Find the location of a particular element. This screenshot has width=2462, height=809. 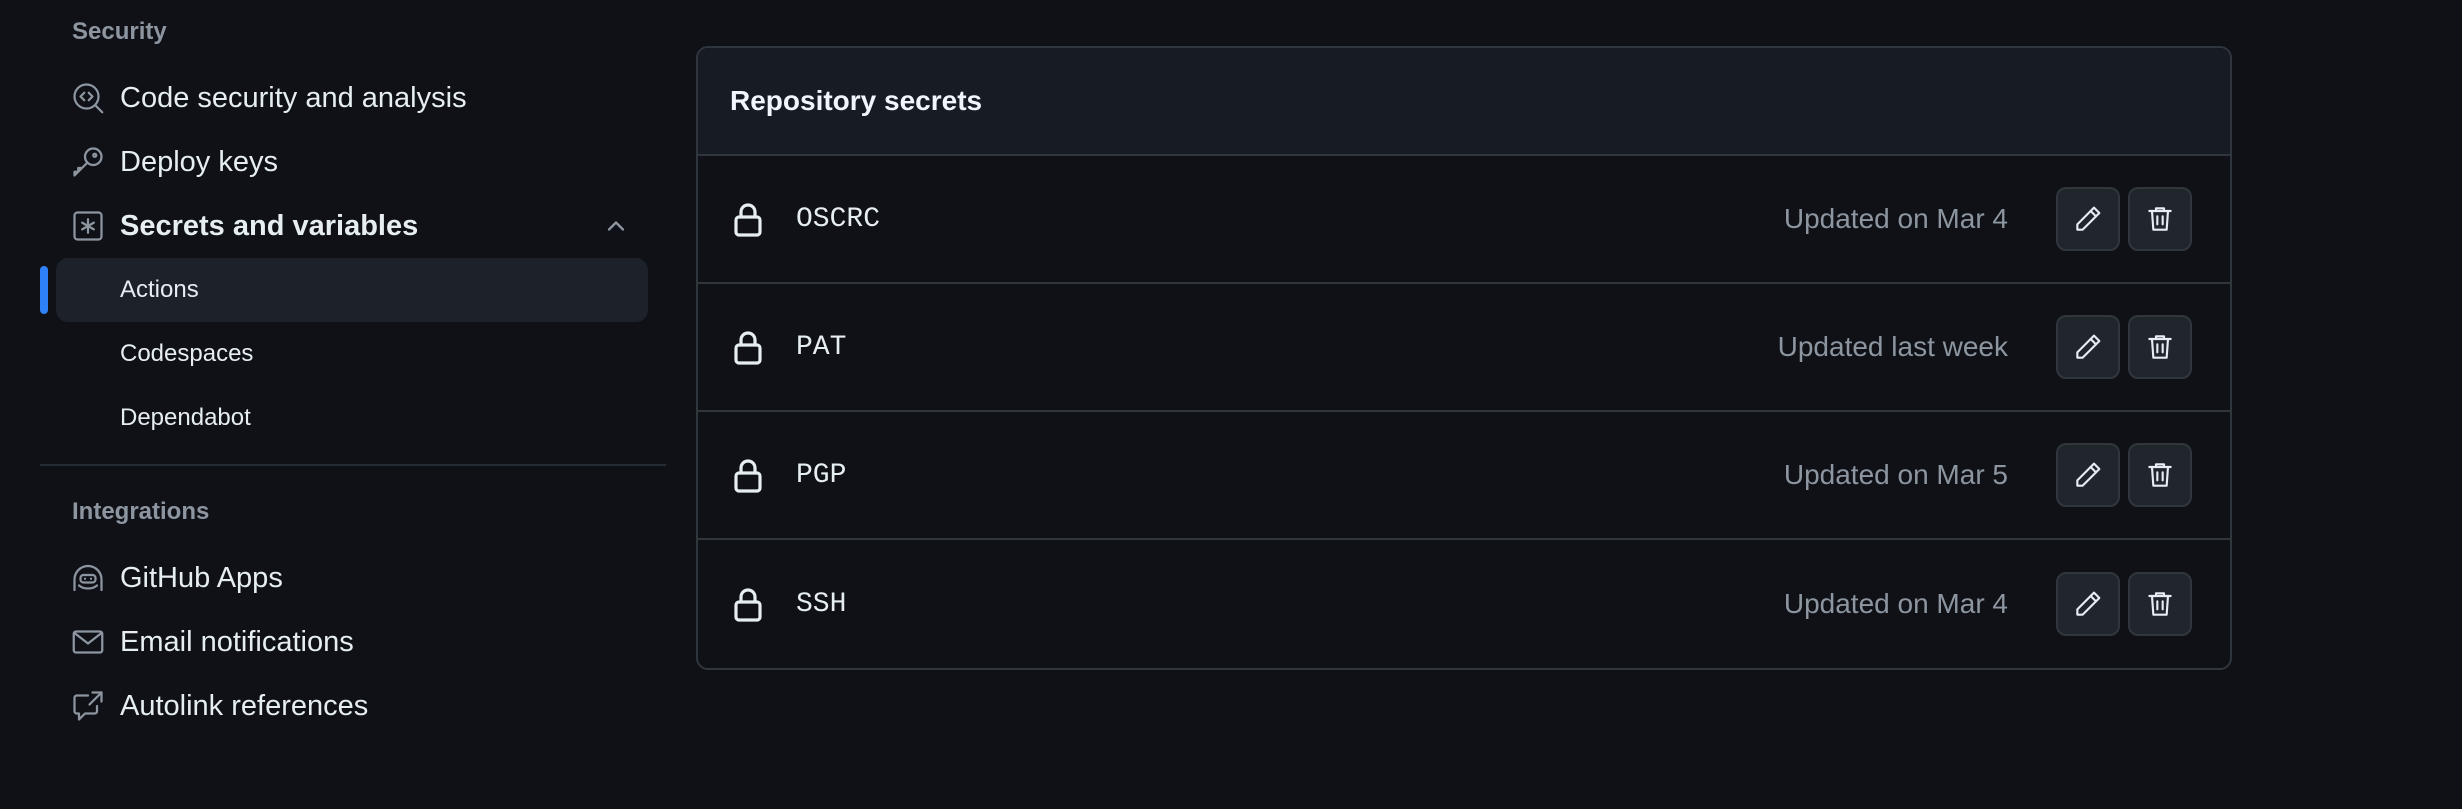

codescan-icon is located at coordinates (88, 98).